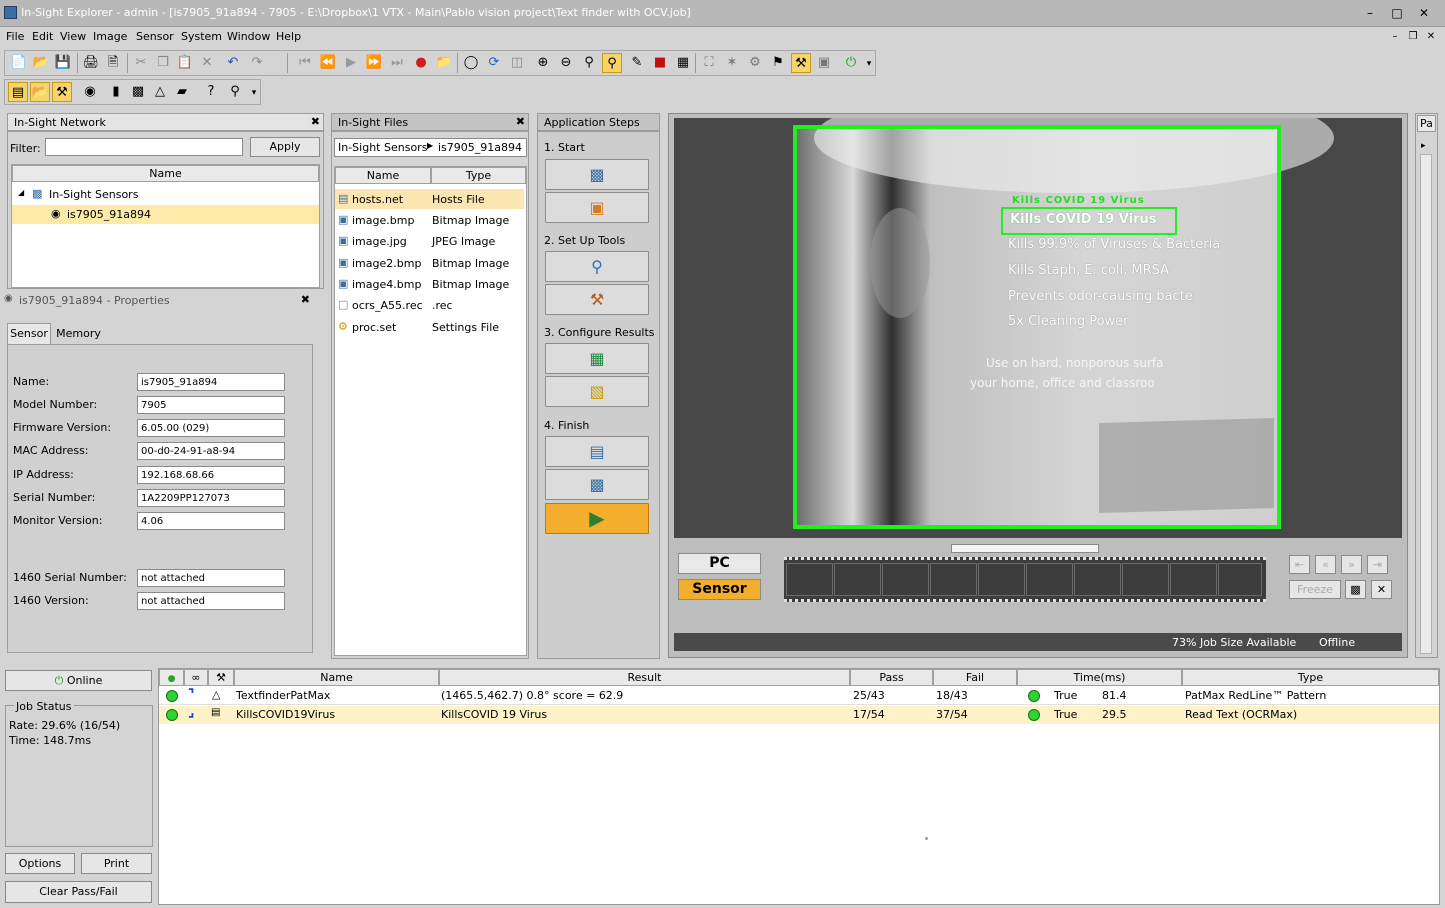 Image resolution: width=1445 pixels, height=908 pixels. I want to click on emulator-icon: ▣, so click(824, 63).